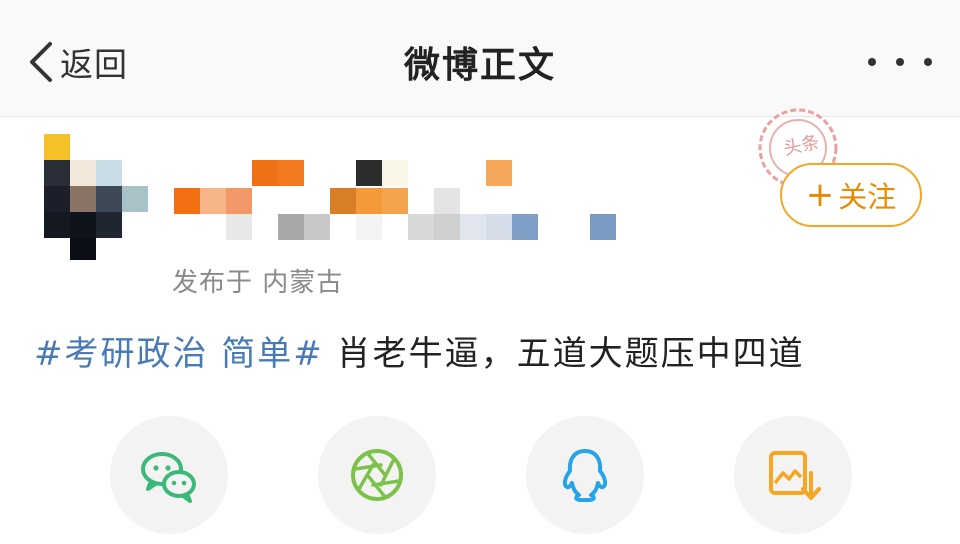  Describe the element at coordinates (820, 195) in the screenshot. I see `plus-icon: +` at that location.